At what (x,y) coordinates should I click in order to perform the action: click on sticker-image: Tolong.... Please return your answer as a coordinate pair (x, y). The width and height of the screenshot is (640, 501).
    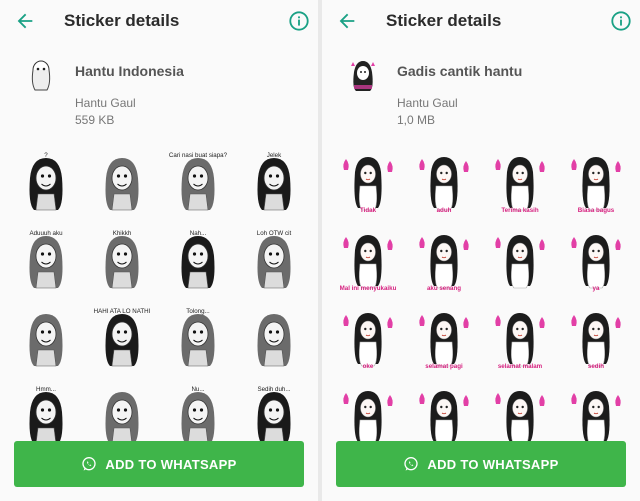
    Looking at the image, I should click on (198, 337).